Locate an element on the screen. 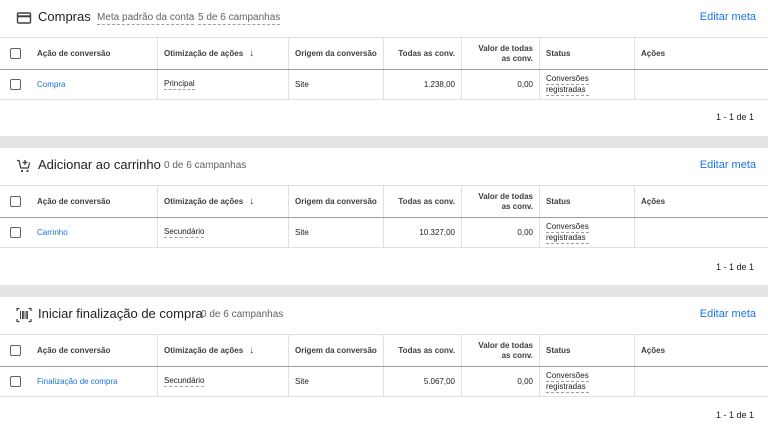  conversion-action-link: Finalização de compra is located at coordinates (77, 381).